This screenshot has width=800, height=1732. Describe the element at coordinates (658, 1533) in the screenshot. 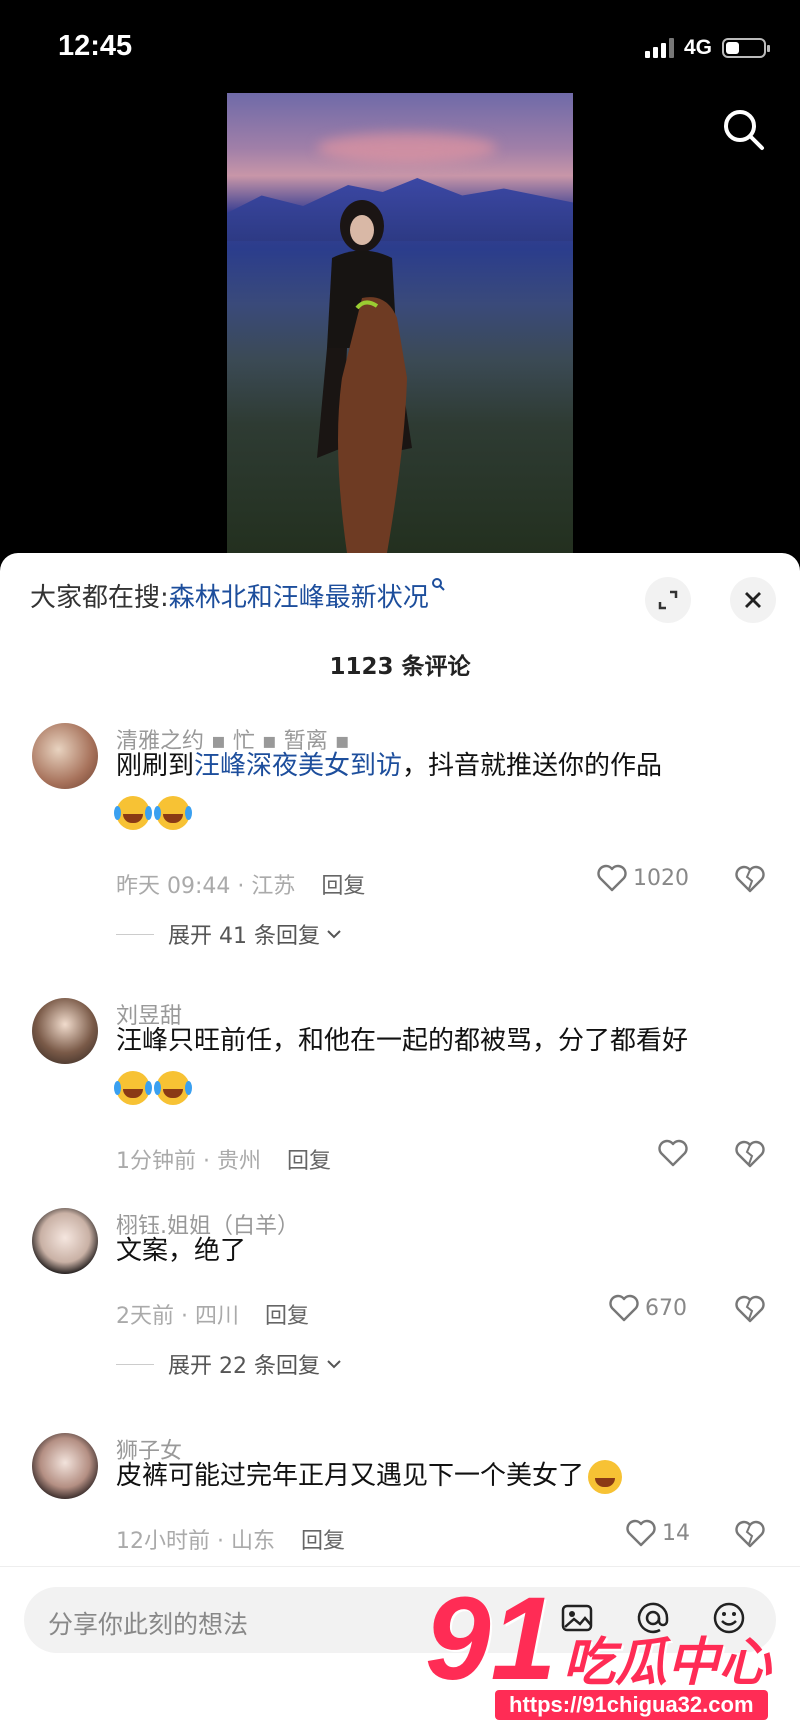

I see `like-button: 14` at that location.